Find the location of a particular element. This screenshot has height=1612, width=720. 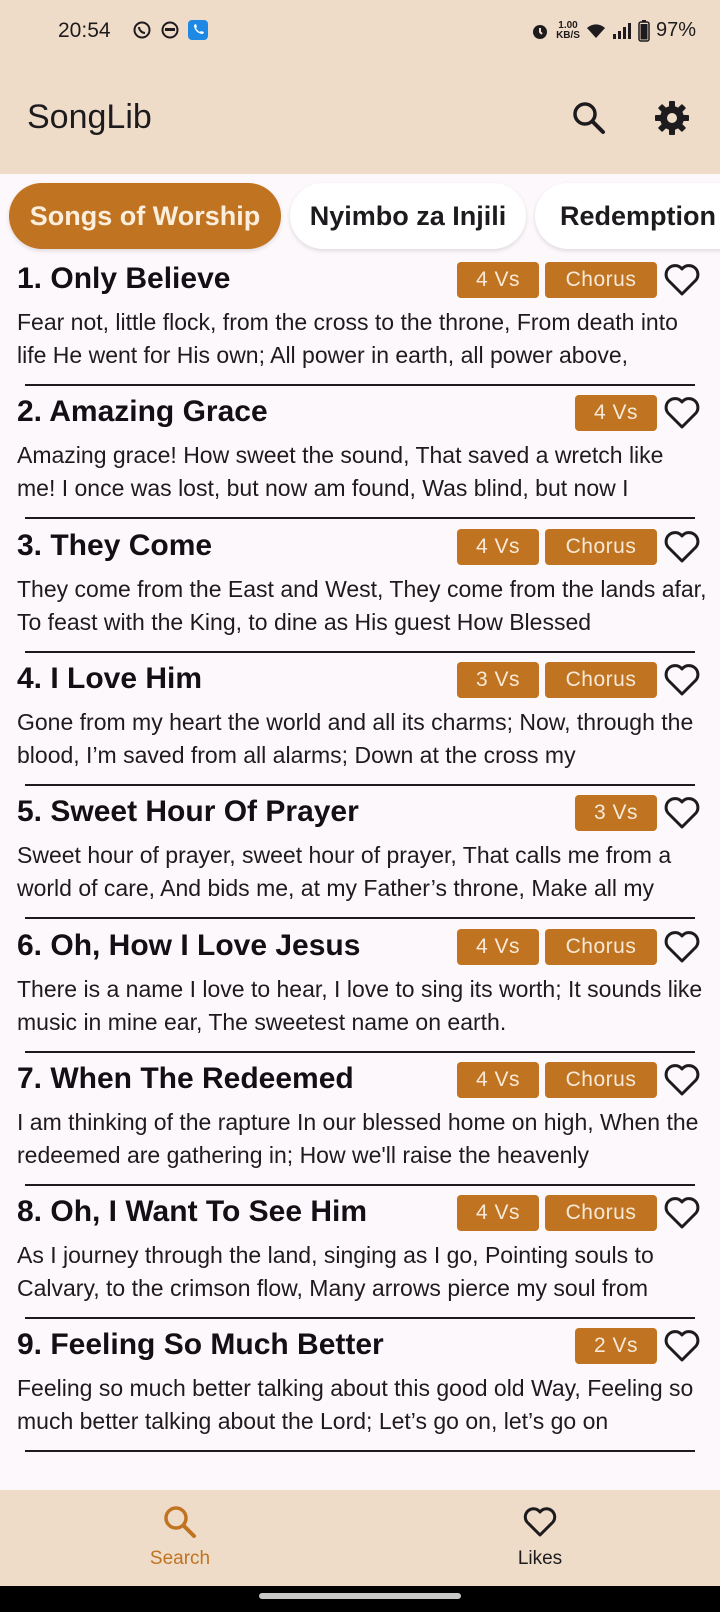

battery-icon is located at coordinates (644, 30).